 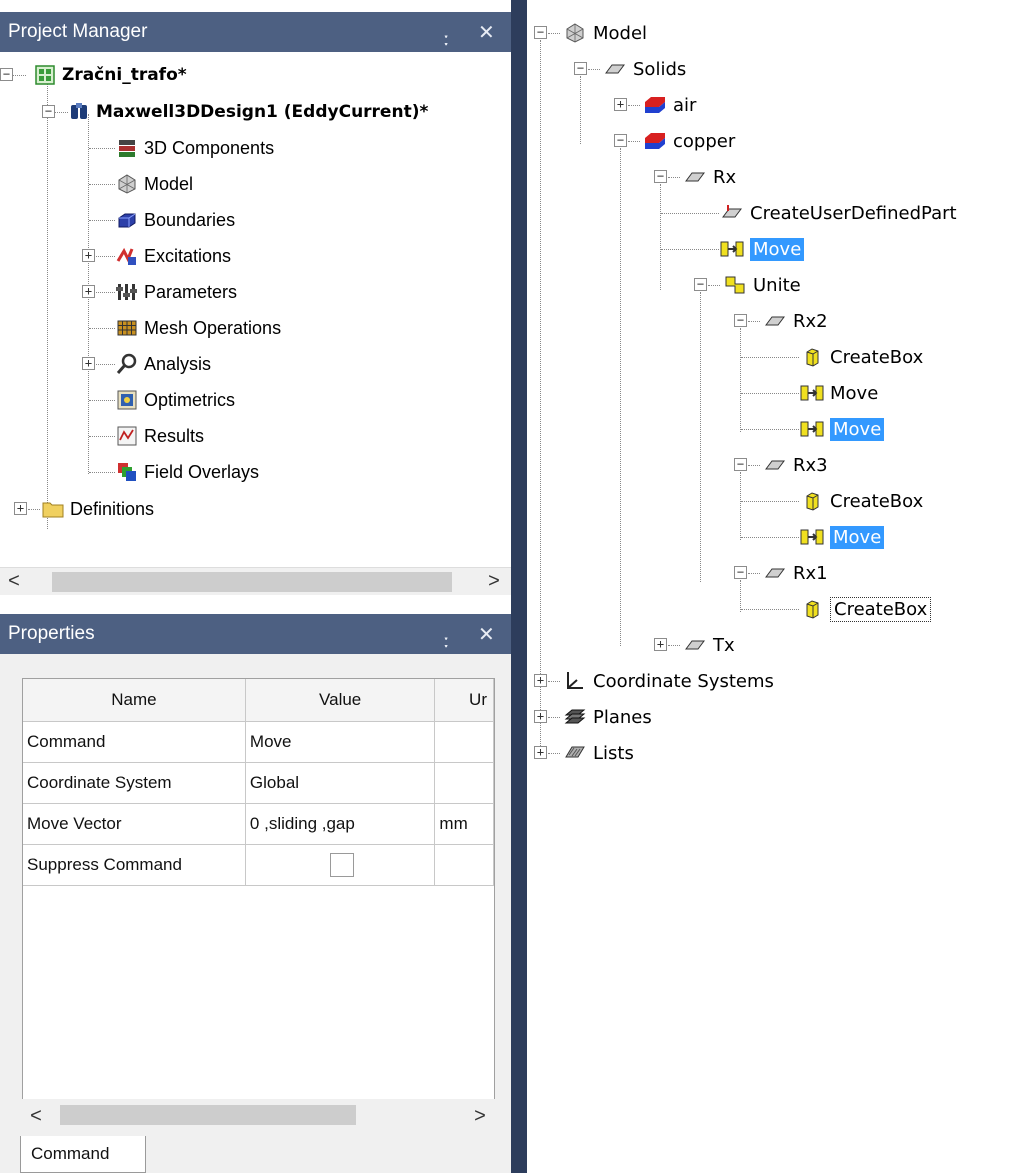 I want to click on suppress-command-checkbox, so click(x=341, y=864).